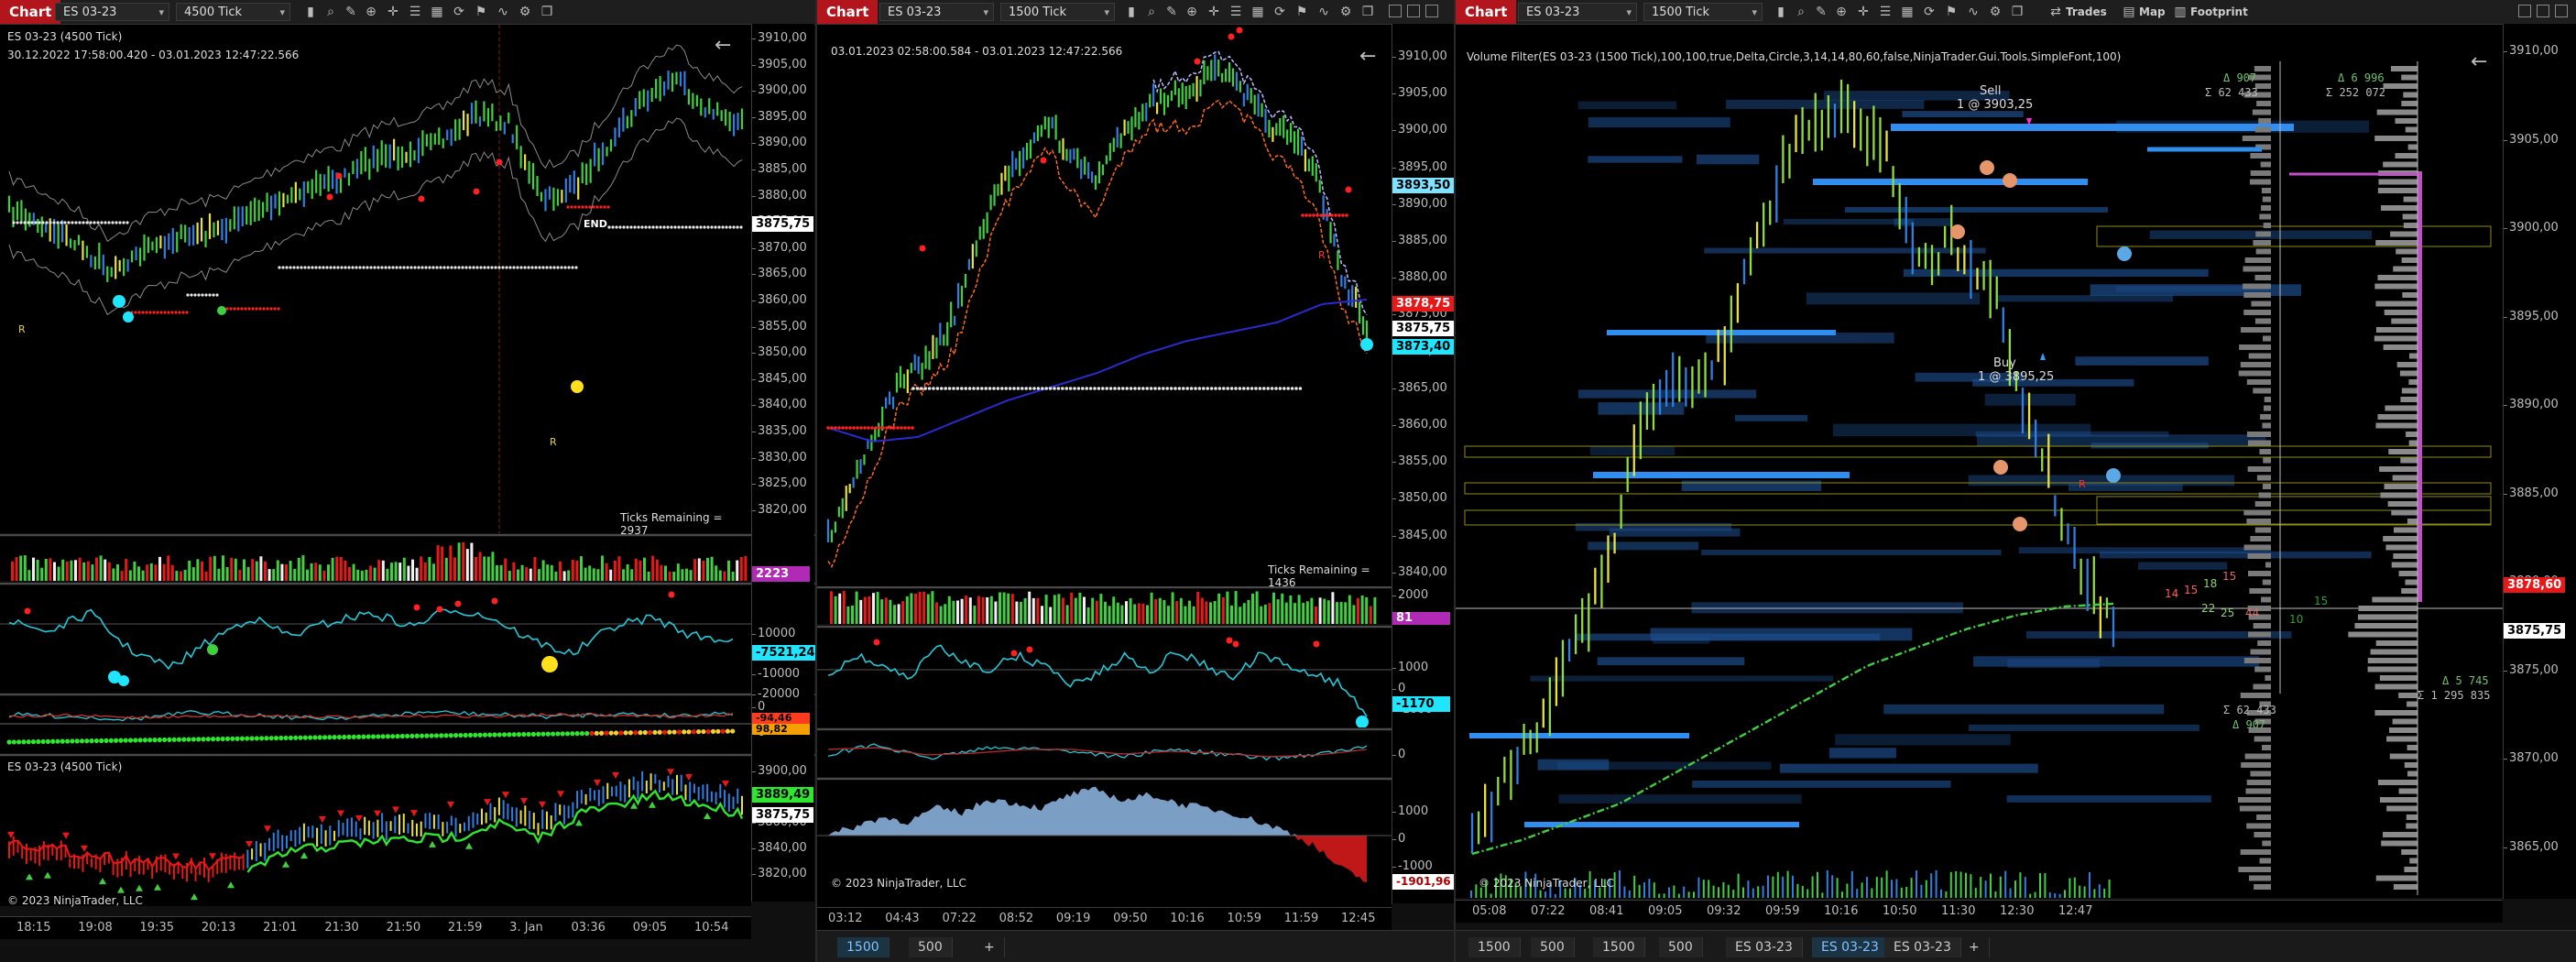 The width and height of the screenshot is (2576, 962). Describe the element at coordinates (233, 12) in the screenshot. I see `interval-selector: 4500 Tick` at that location.